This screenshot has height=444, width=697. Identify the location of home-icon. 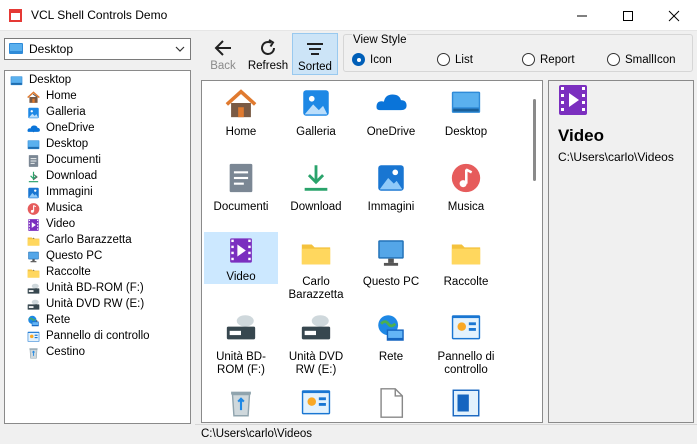
(33, 97).